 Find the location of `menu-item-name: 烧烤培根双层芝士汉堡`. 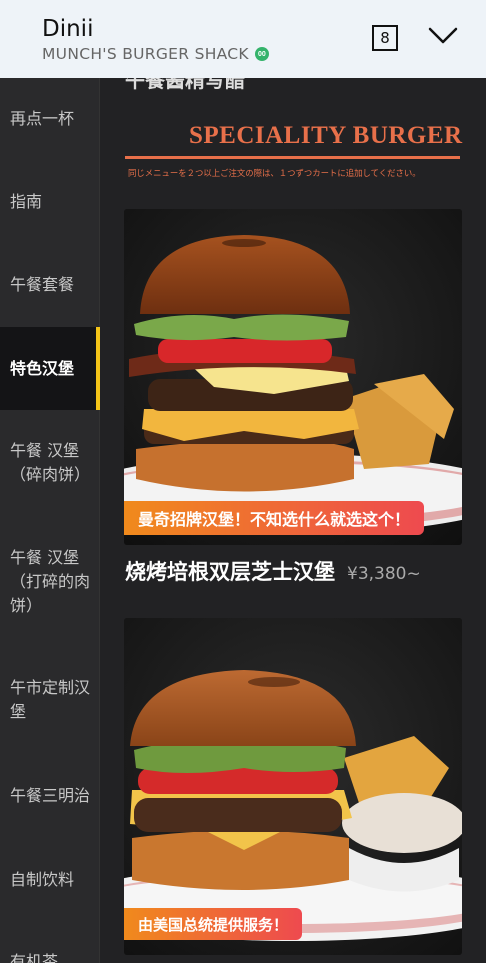

menu-item-name: 烧烤培根双层芝士汉堡 is located at coordinates (230, 572).